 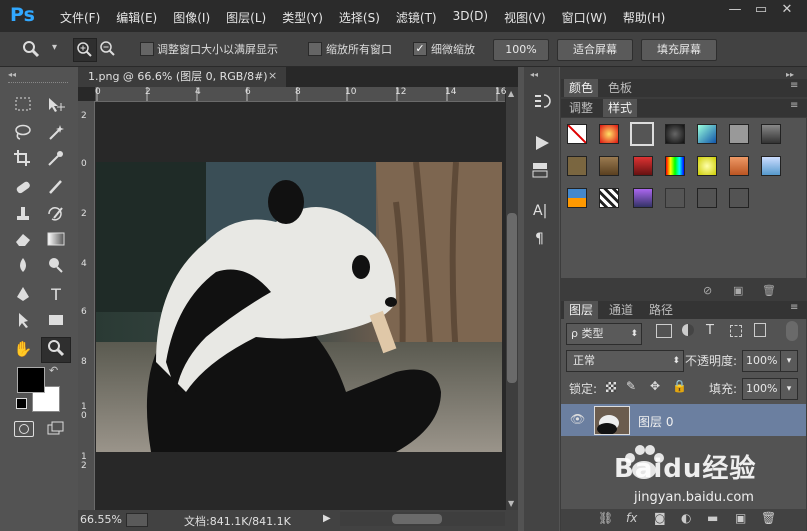 What do you see at coordinates (56, 428) in the screenshot?
I see `screen-mode-icon` at bounding box center [56, 428].